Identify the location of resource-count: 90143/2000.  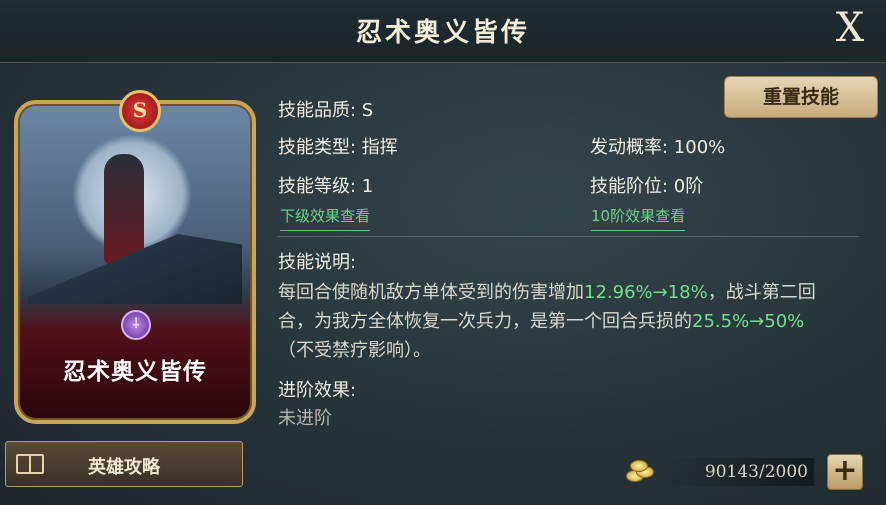
(737, 472).